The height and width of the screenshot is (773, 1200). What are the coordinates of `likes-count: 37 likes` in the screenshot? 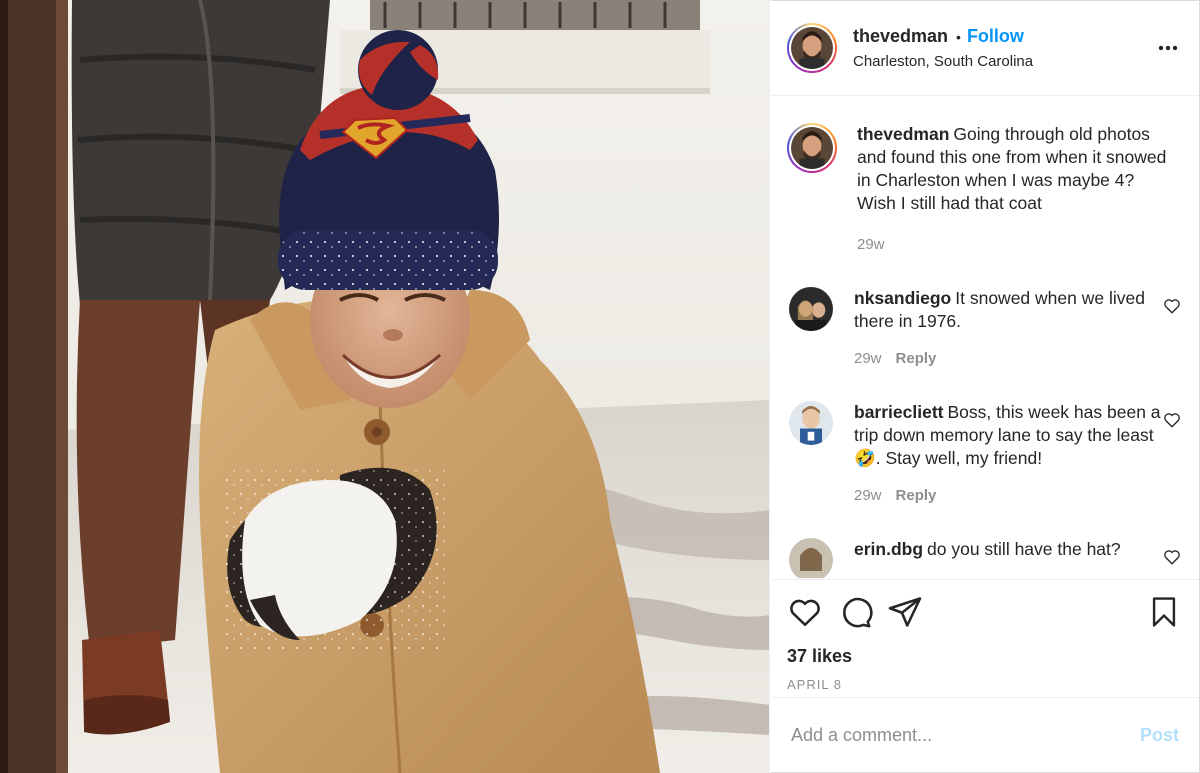 It's located at (985, 656).